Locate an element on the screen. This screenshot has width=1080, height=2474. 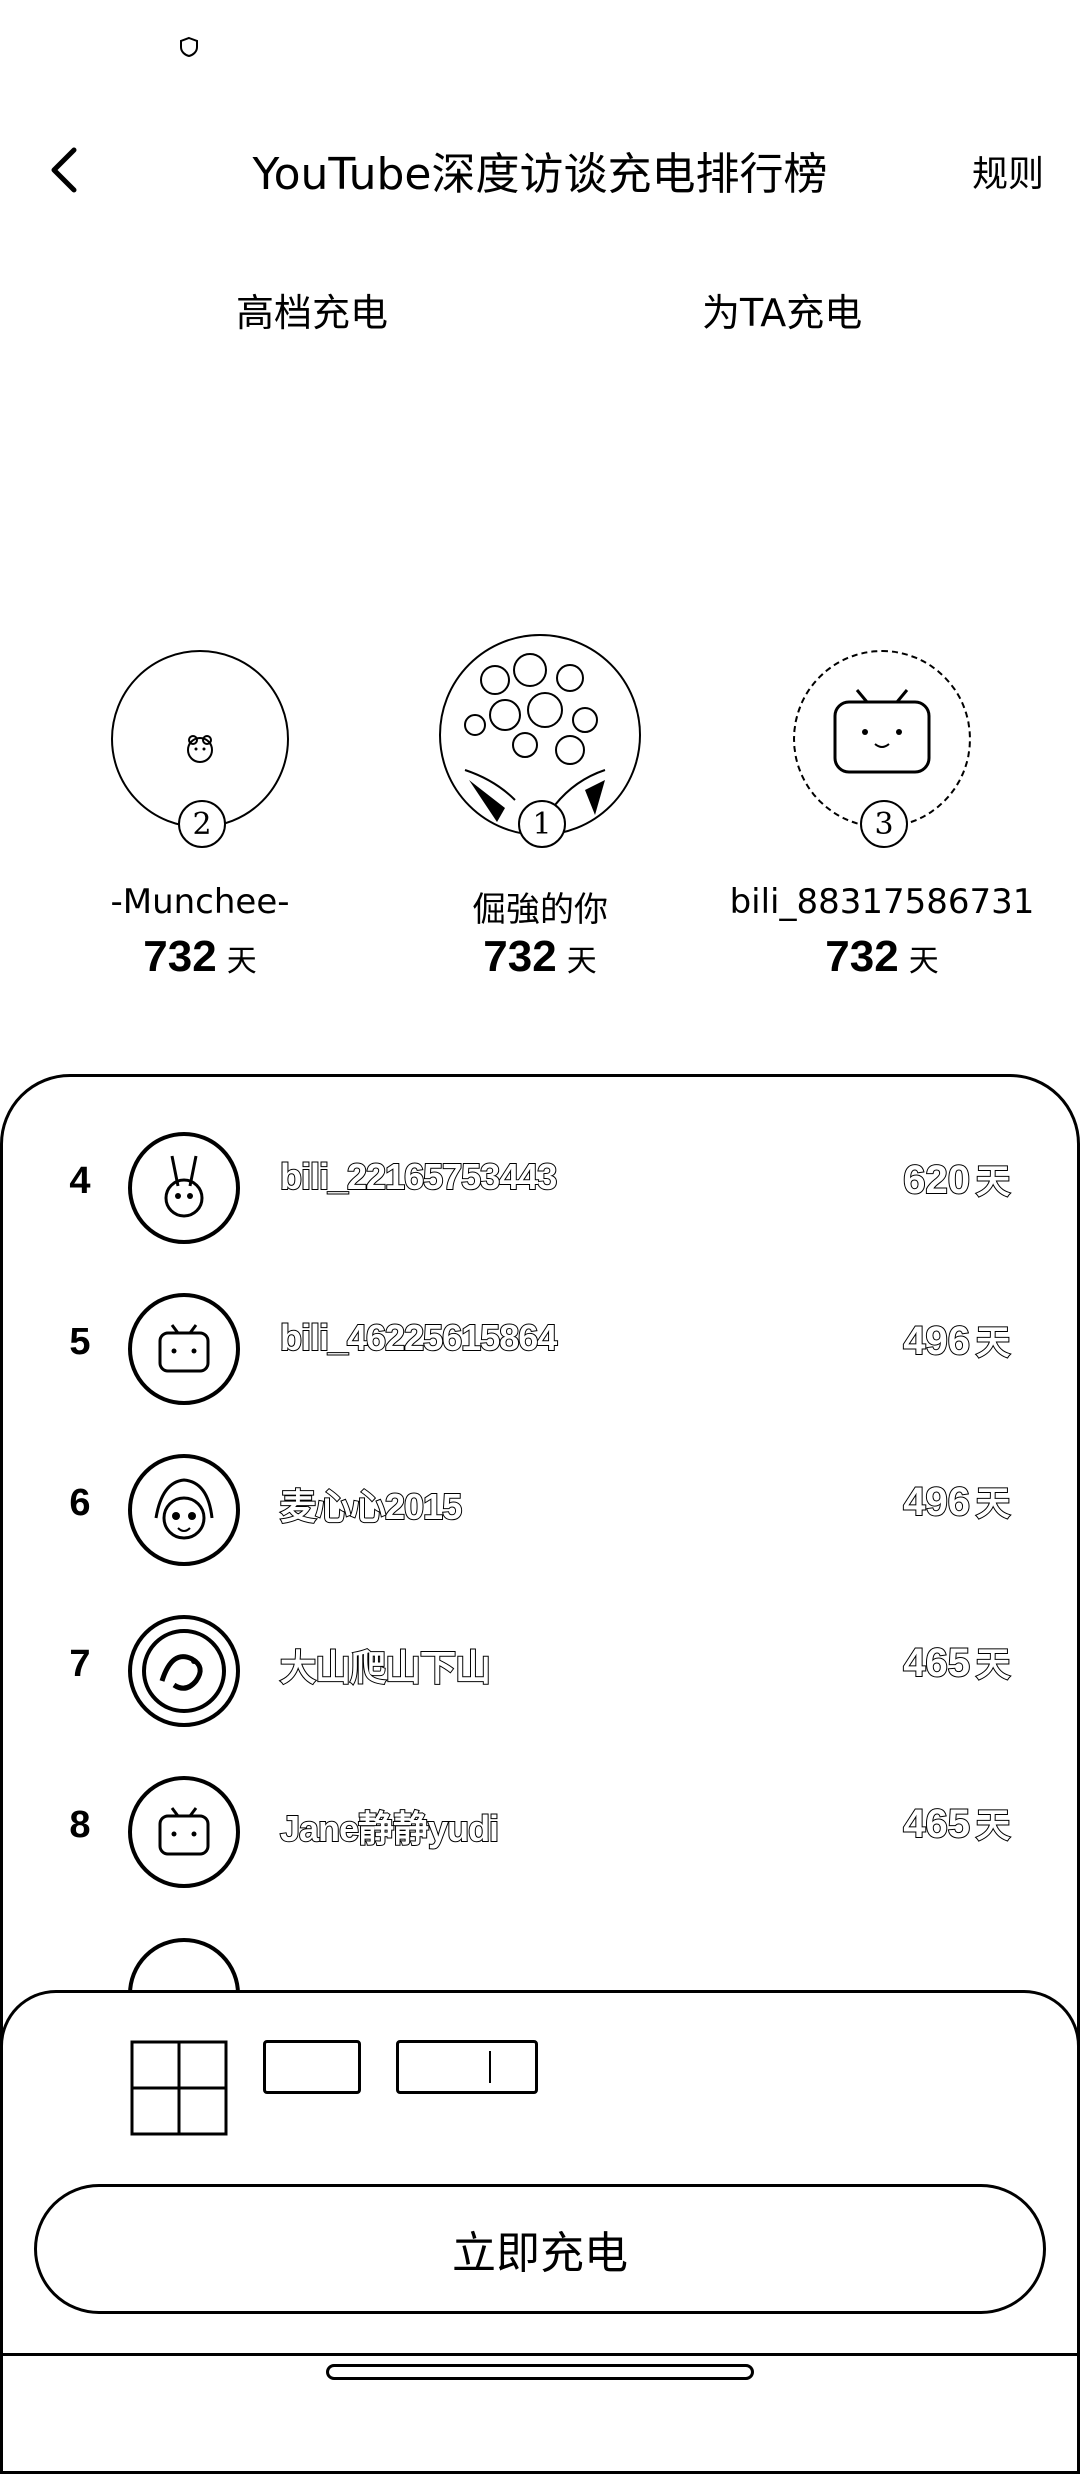
row-rank: 8 is located at coordinates (80, 1825).